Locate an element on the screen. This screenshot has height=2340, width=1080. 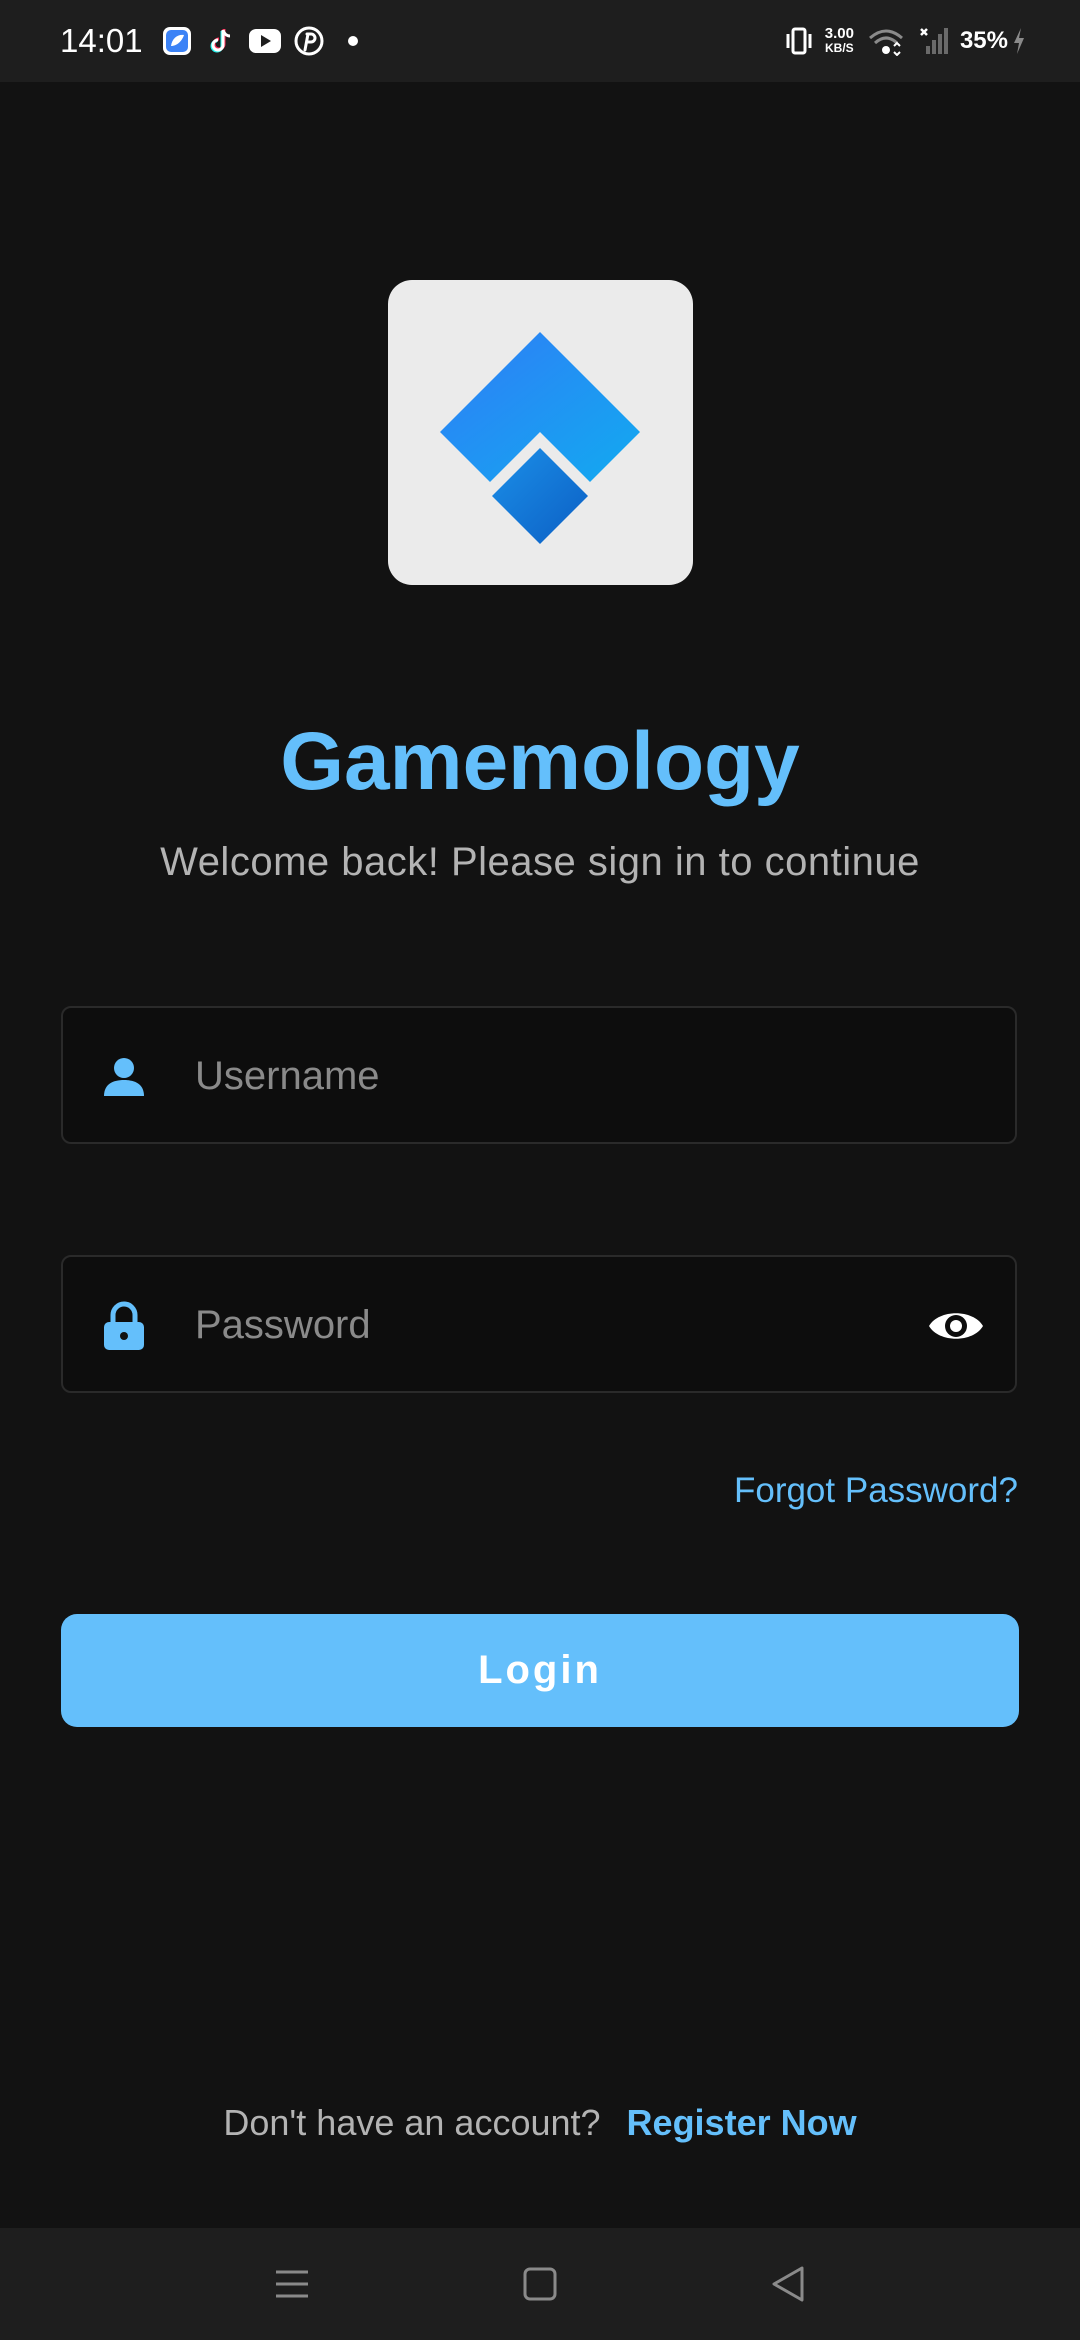
app-title: Gamemology is located at coordinates (540, 761).